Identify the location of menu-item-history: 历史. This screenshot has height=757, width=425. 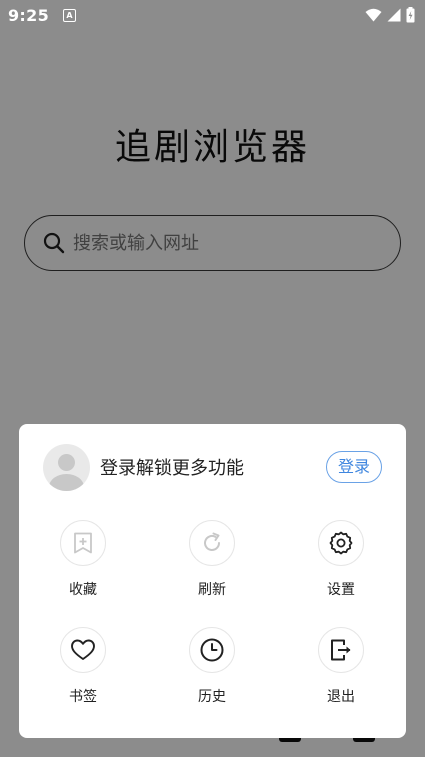
(212, 666).